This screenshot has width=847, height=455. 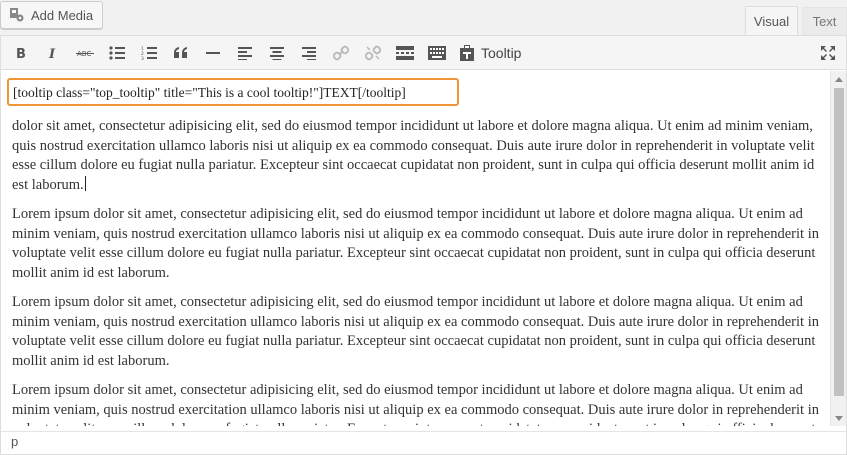 I want to click on text-cursor, so click(x=85, y=183).